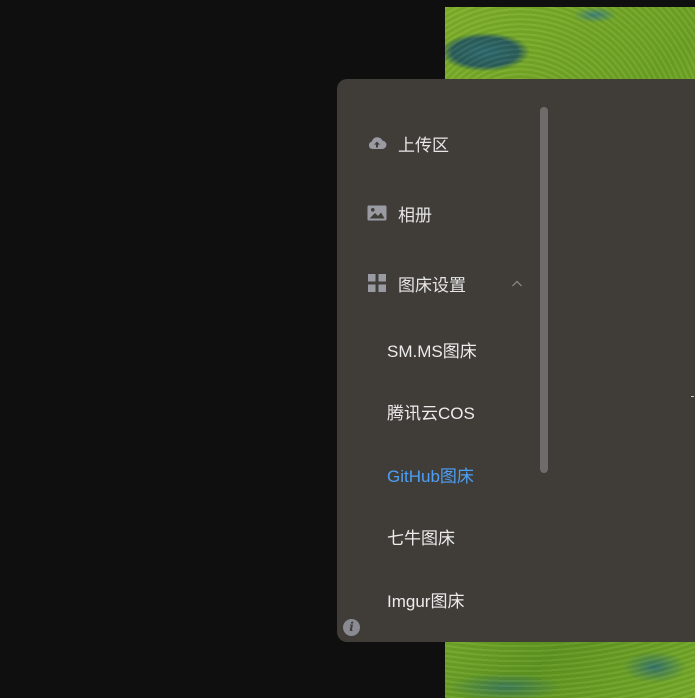  I want to click on sidebar-scrollbar, so click(544, 290).